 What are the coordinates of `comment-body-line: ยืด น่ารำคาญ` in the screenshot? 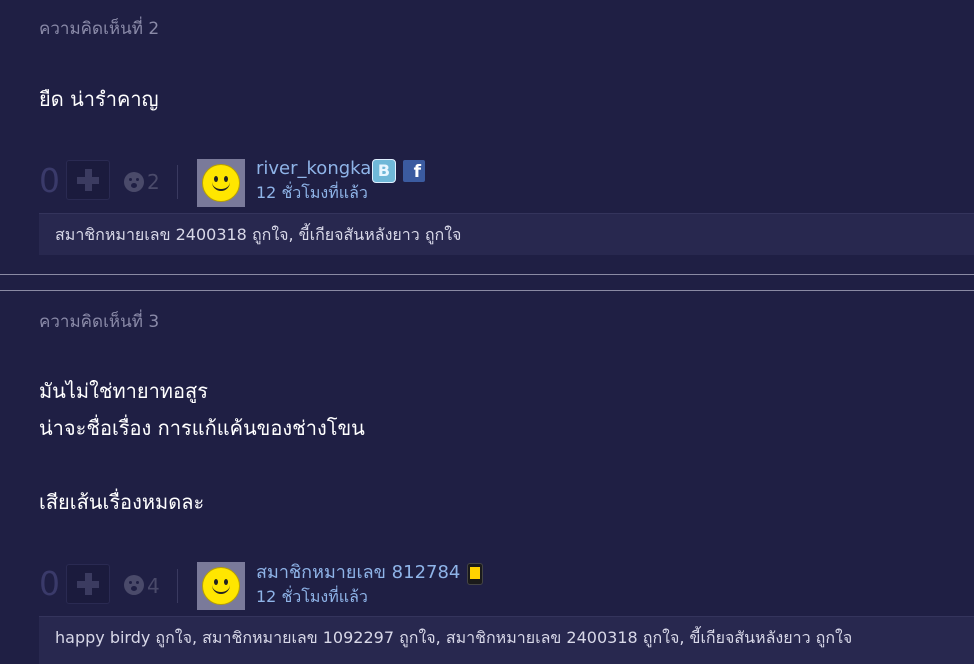 It's located at (99, 99).